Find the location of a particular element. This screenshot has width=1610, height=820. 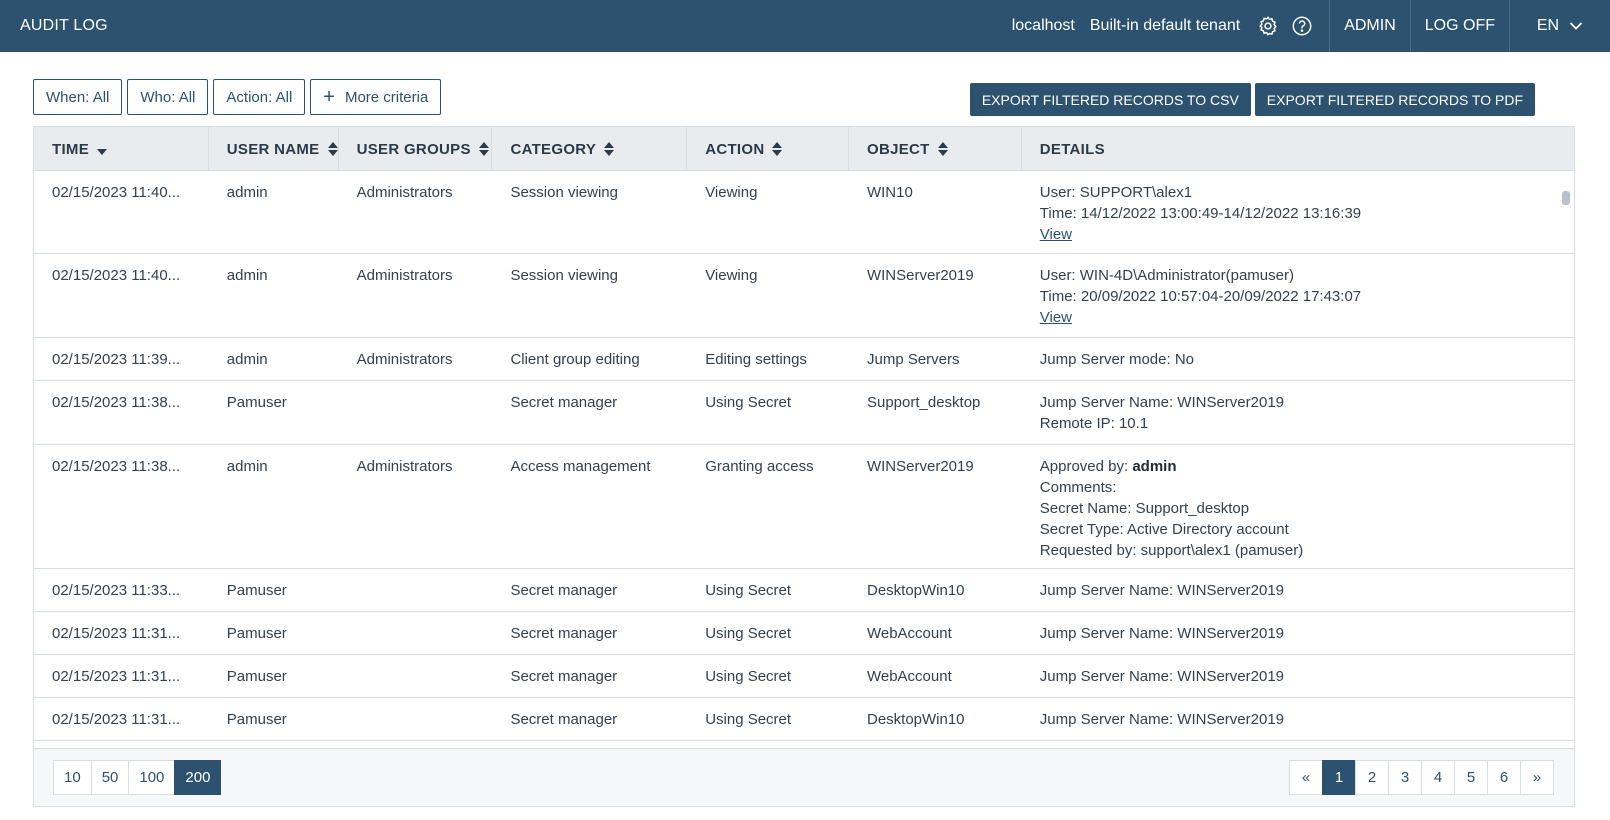

column-header-user-groups: USER GROUPS is located at coordinates (416, 149).